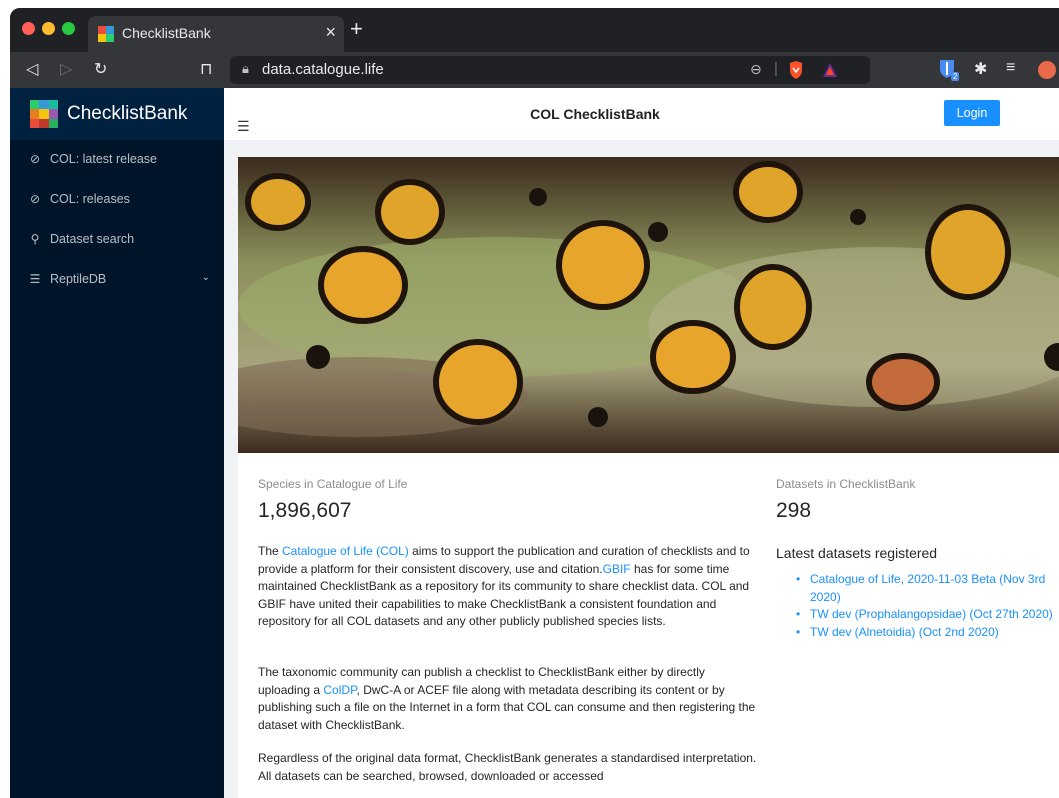 This screenshot has height=798, width=1059. I want to click on reading-list-icon: ≡, so click(1010, 68).